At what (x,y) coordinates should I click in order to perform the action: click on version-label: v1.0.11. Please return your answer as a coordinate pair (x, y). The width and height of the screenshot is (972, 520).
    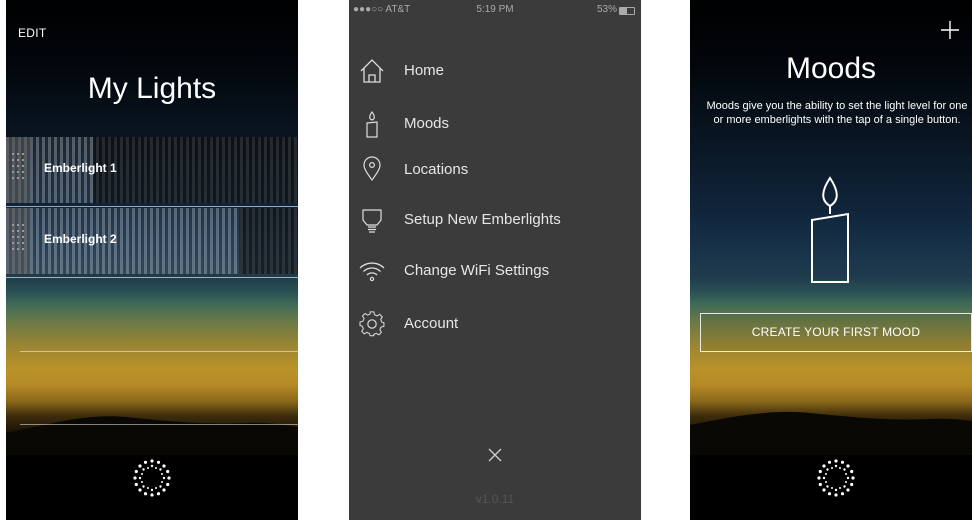
    Looking at the image, I should click on (495, 499).